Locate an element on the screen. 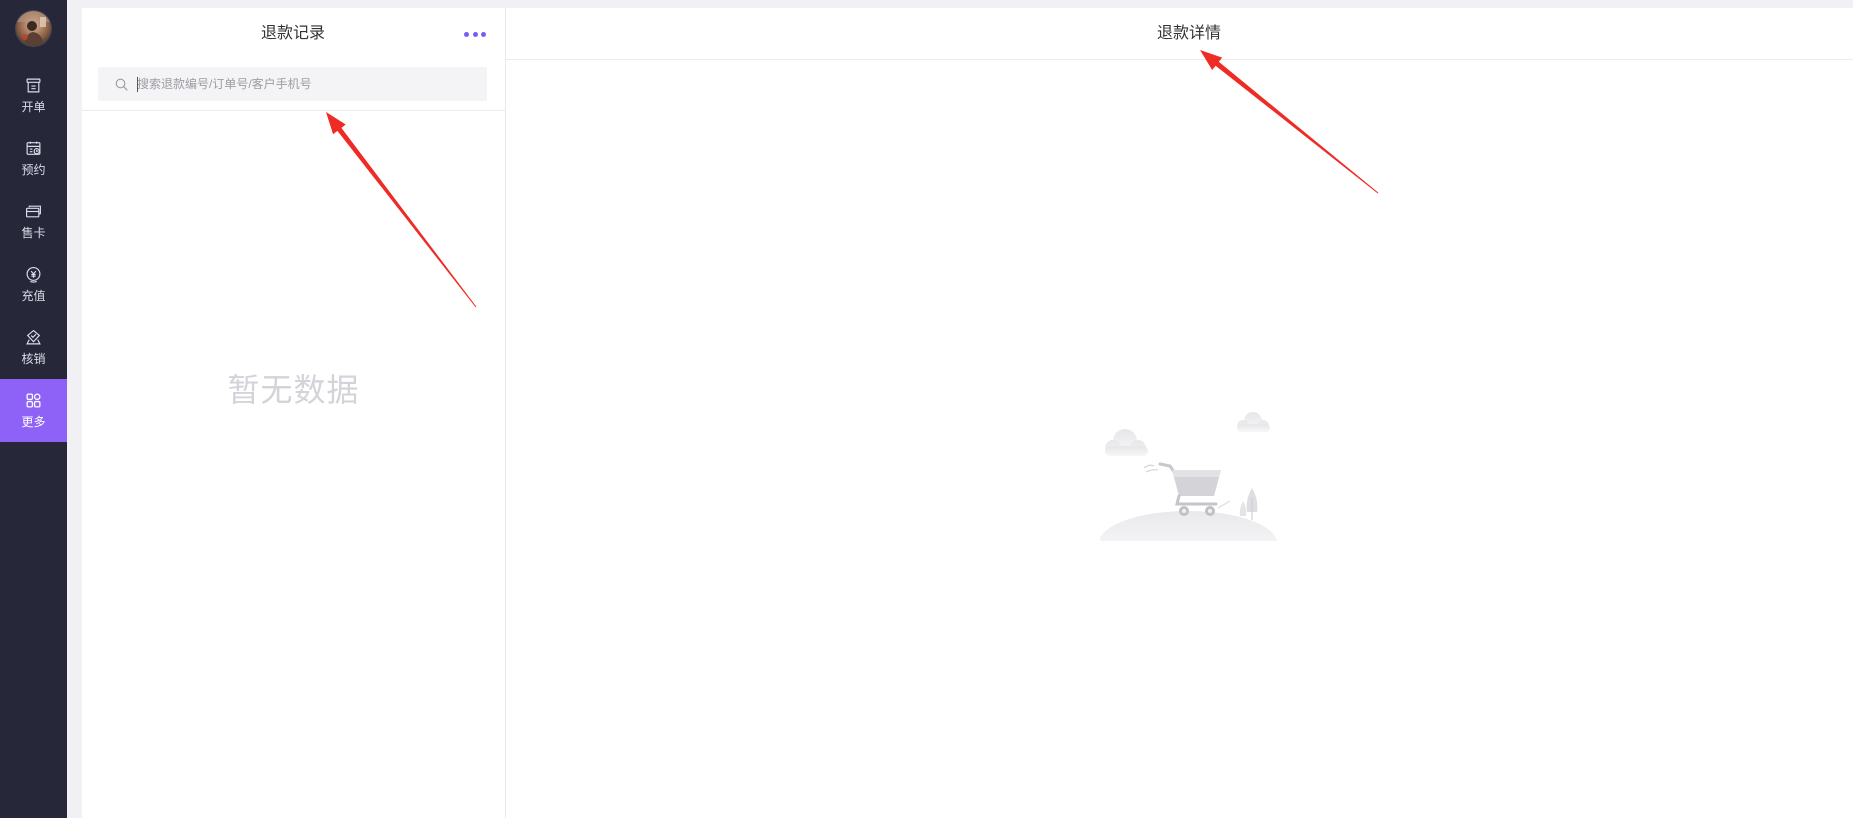 The image size is (1853, 818). sidebar-item-label: 售卡 is located at coordinates (33, 233).